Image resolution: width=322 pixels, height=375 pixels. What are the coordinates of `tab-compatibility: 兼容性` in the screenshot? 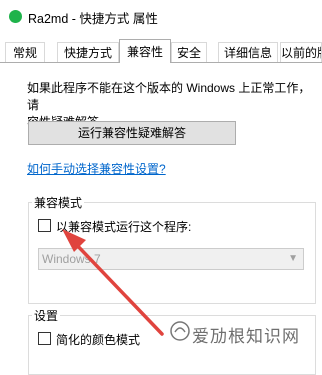 It's located at (145, 51).